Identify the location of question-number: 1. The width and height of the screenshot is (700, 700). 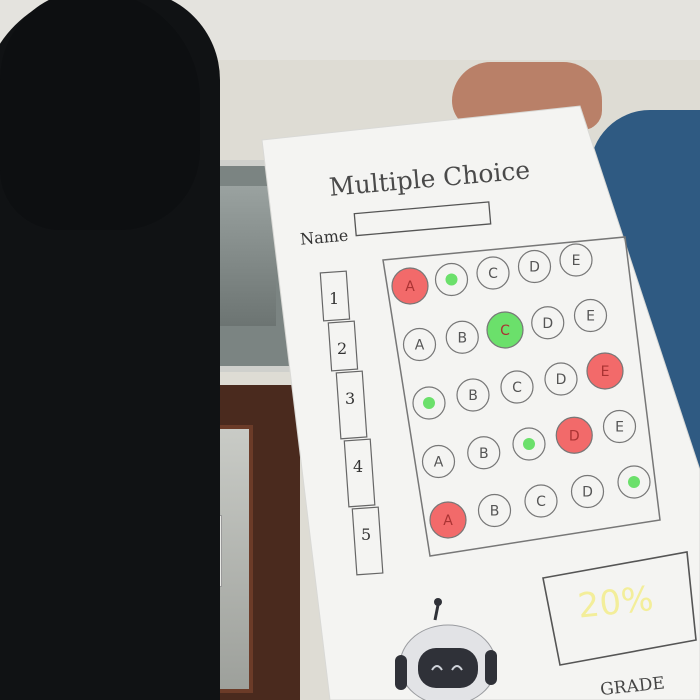
(334, 298).